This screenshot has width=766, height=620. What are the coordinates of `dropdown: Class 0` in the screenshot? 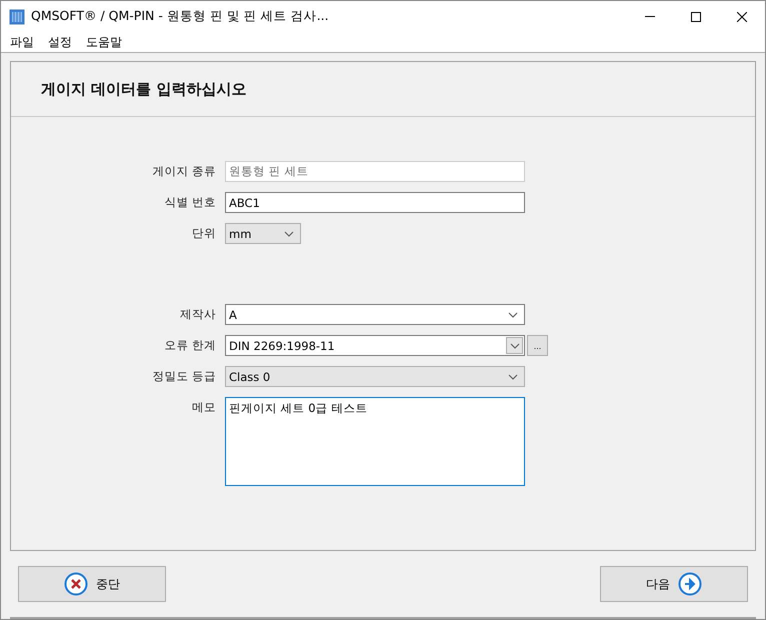 It's located at (375, 376).